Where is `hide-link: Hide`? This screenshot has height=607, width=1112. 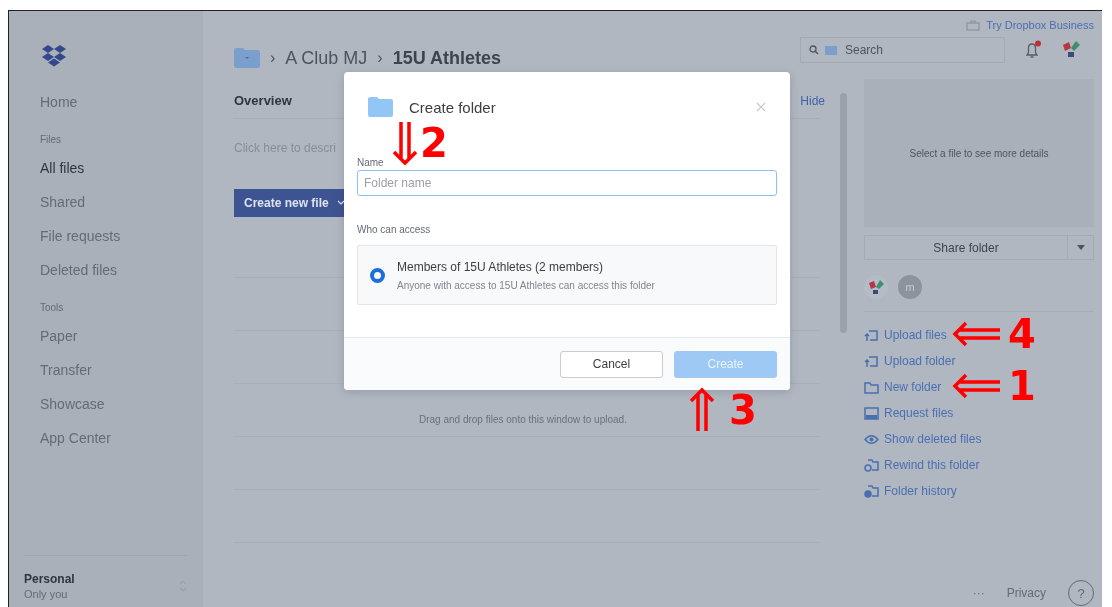
hide-link: Hide is located at coordinates (812, 100).